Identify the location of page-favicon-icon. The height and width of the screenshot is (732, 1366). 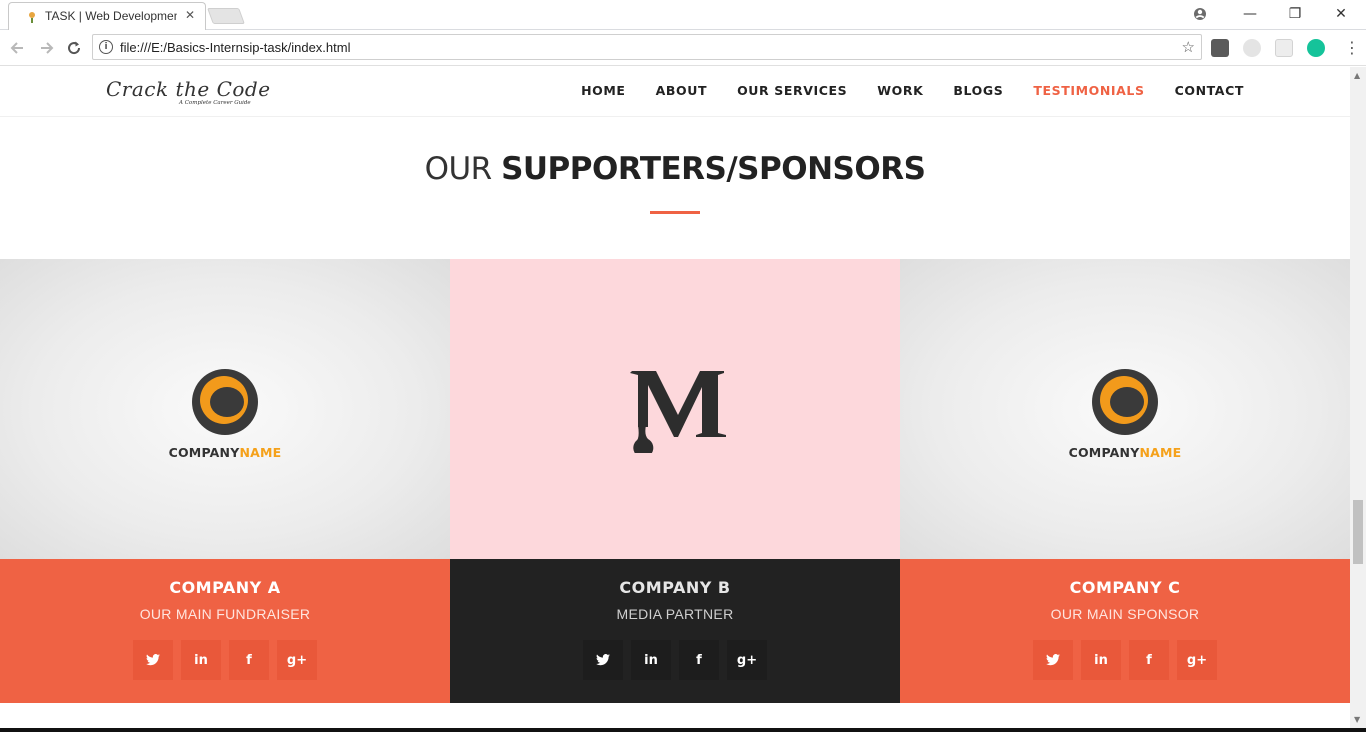
(32, 17).